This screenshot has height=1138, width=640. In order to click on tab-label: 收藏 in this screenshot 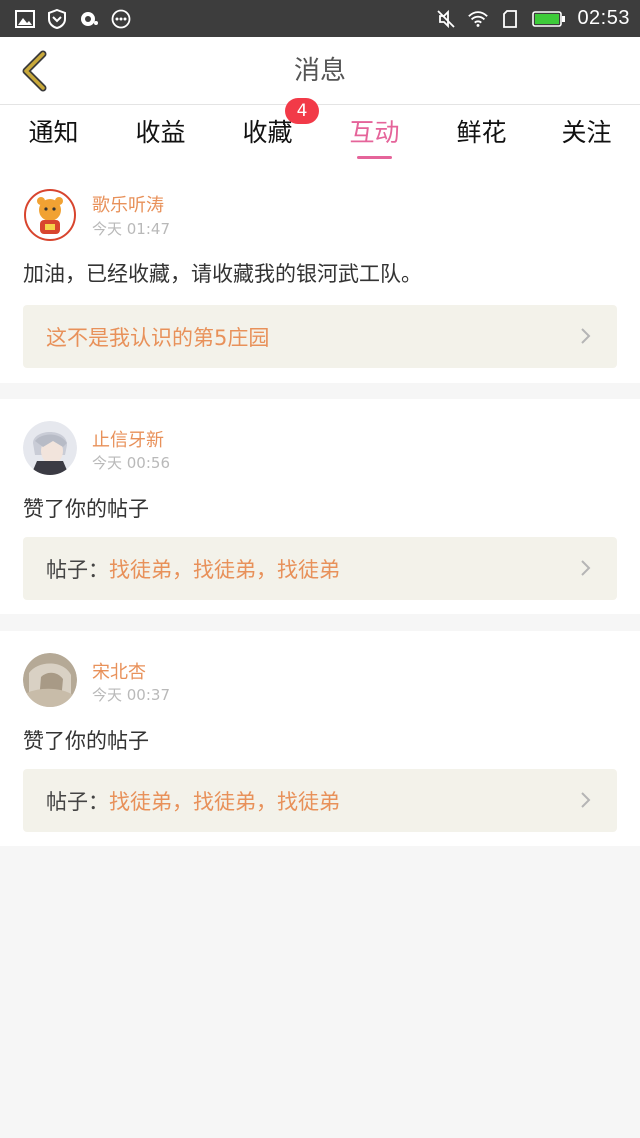, I will do `click(267, 132)`.